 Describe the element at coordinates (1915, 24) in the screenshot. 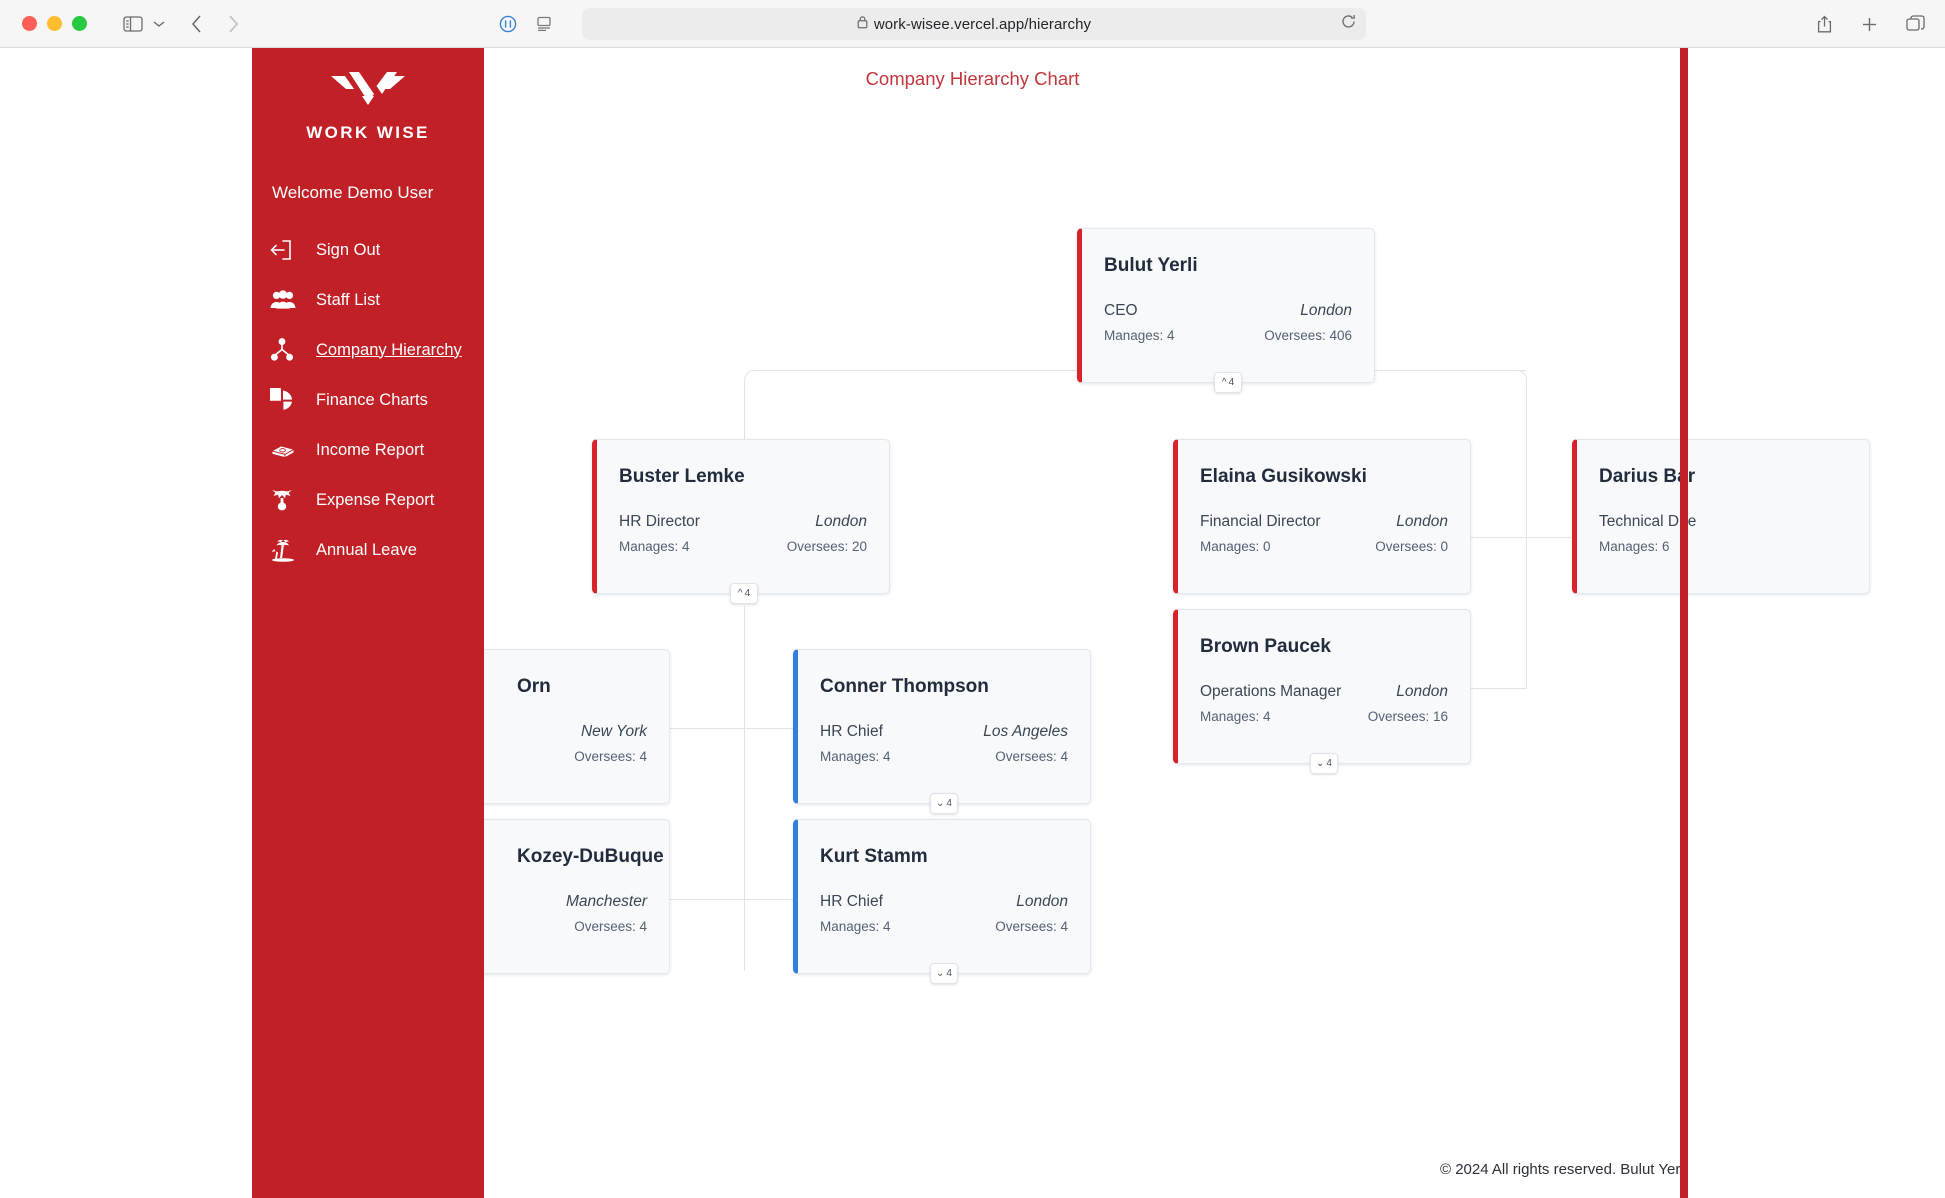

I see `tab-overview-icon` at that location.